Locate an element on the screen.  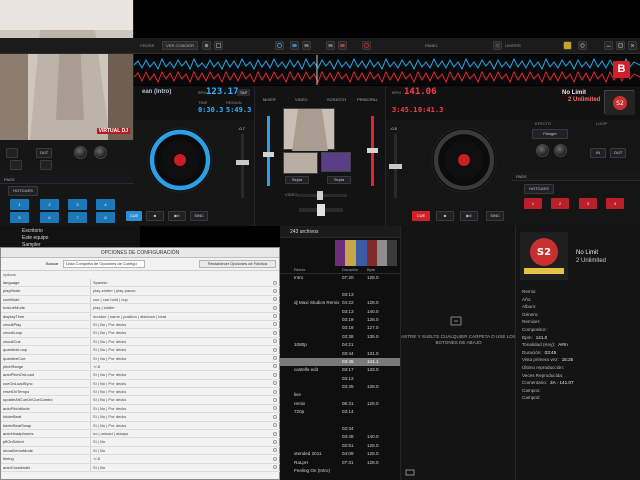
config-row-value: play-stutter | play-pause is located at coordinates (179, 291).